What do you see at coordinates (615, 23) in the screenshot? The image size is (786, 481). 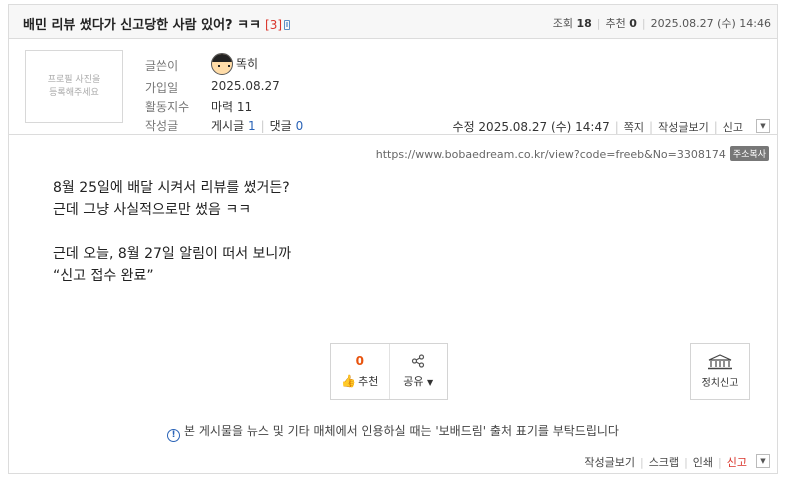 I see `recommend-label: 추천` at bounding box center [615, 23].